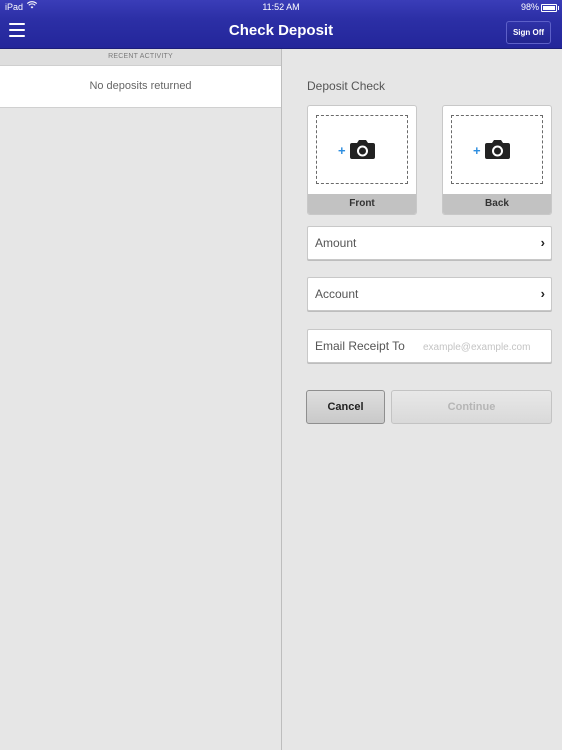 This screenshot has height=750, width=562. I want to click on status-time: 11:52 AM, so click(281, 7).